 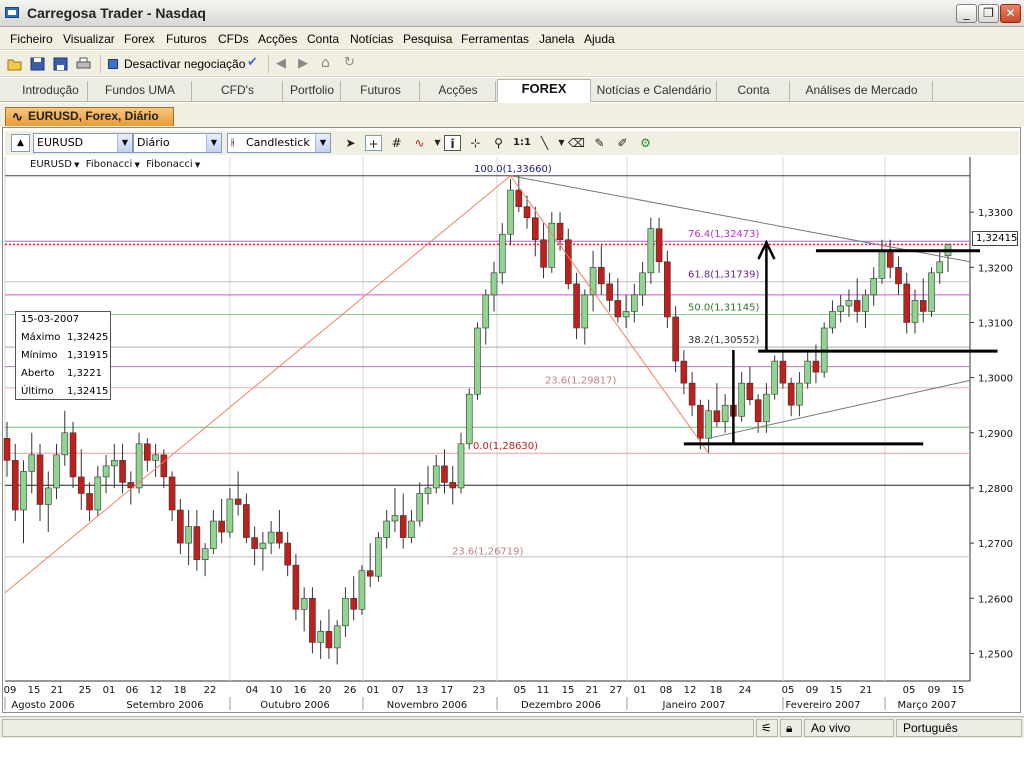 I want to click on date-tick-label: 21, so click(x=866, y=690).